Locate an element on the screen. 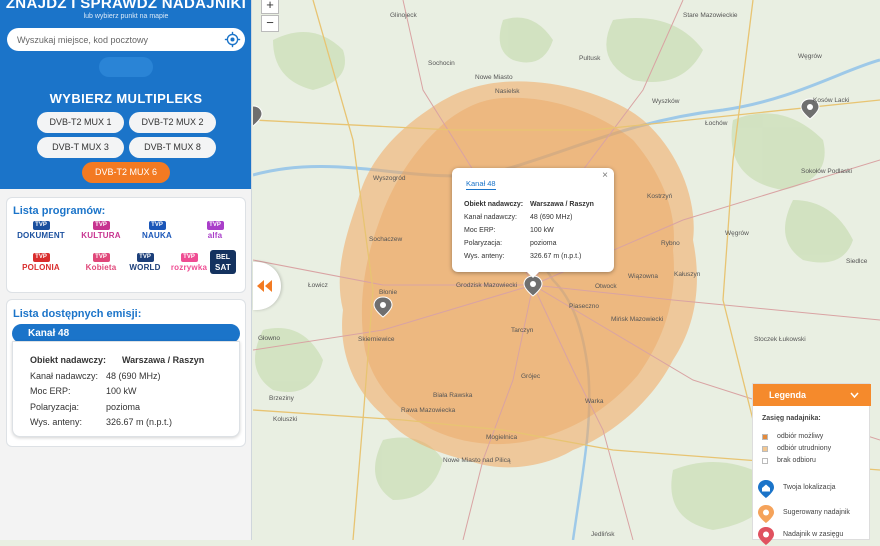 This screenshot has height=546, width=880. program-logo-kultura: TVP KULTURA is located at coordinates (101, 230).